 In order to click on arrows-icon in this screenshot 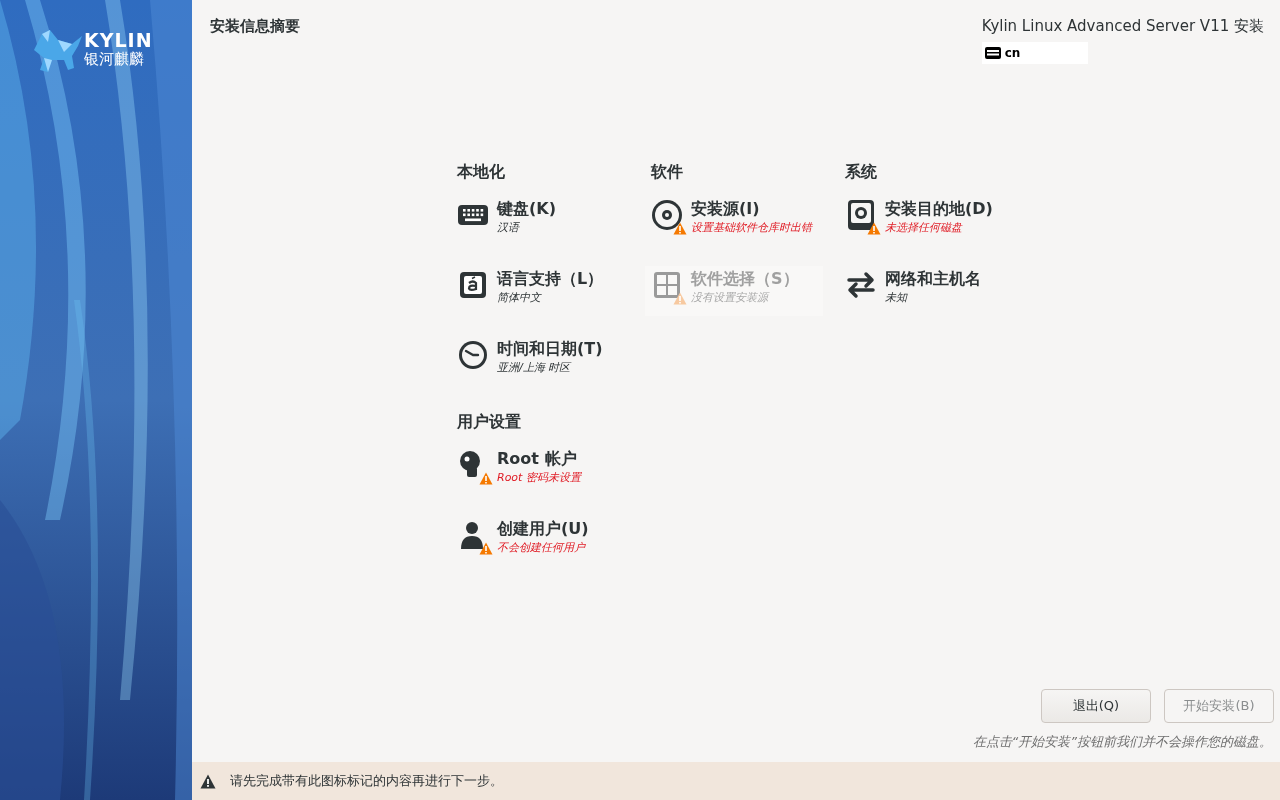, I will do `click(861, 285)`.